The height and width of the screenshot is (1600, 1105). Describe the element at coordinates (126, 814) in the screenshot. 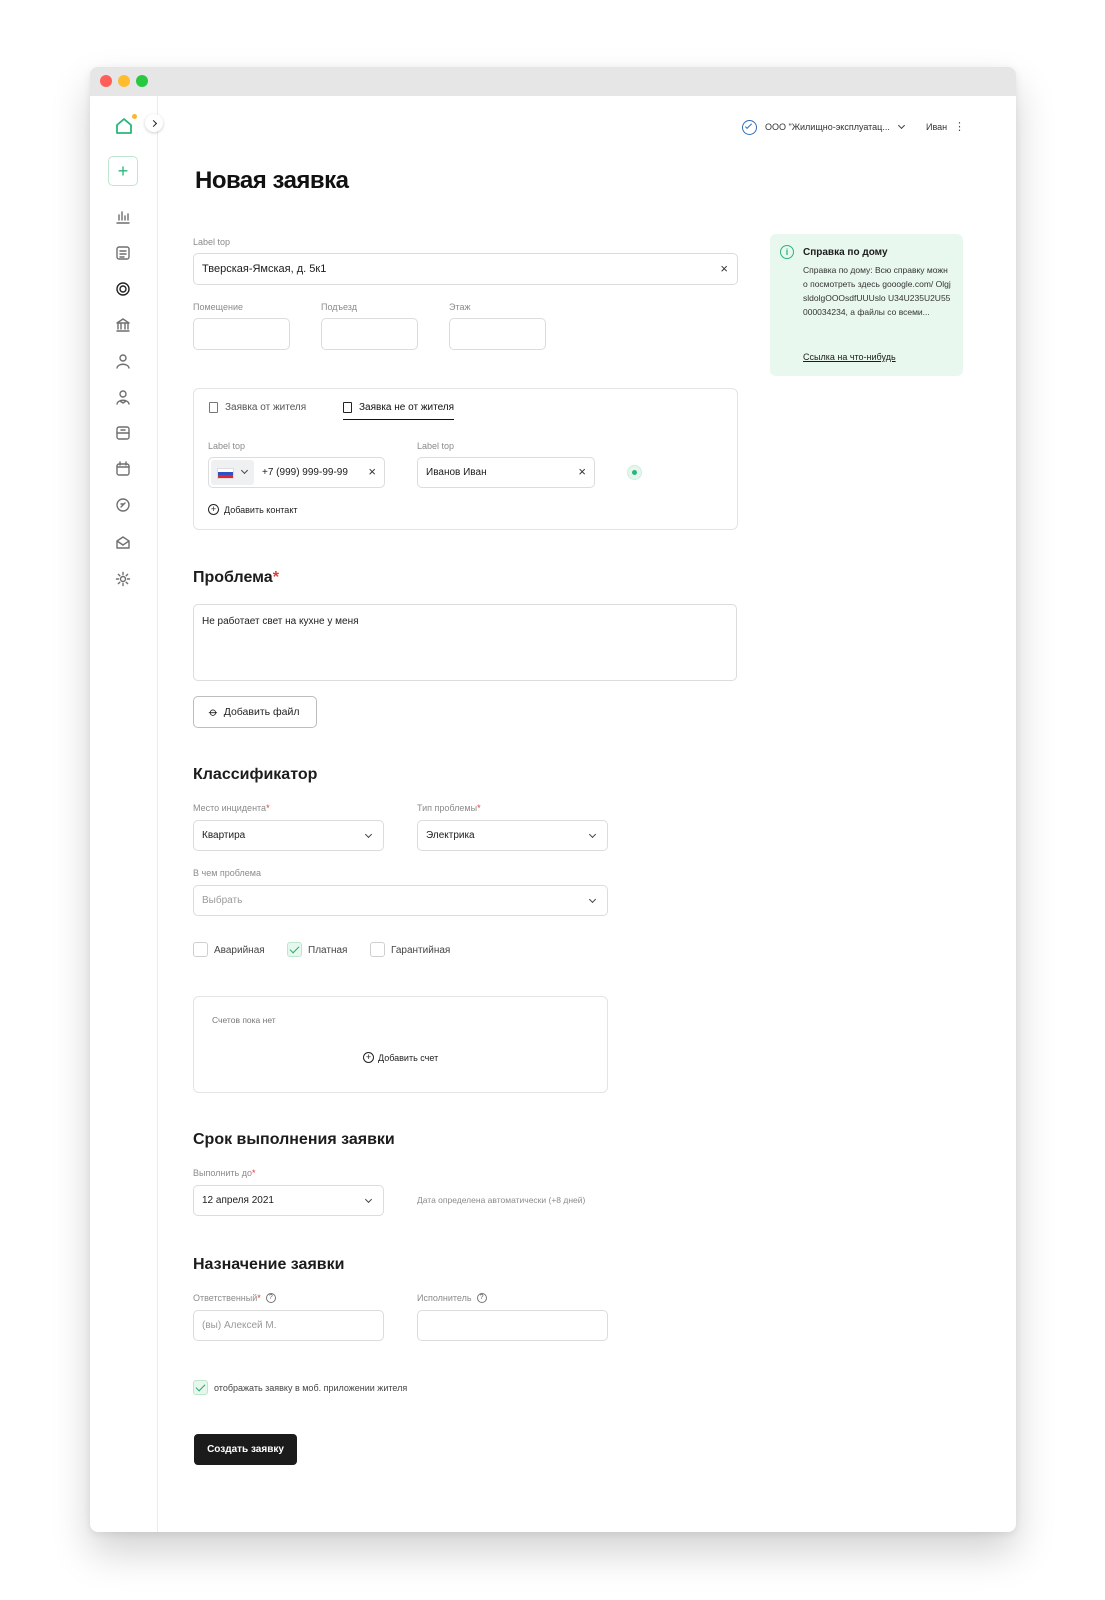

I see `sidebar: +` at that location.